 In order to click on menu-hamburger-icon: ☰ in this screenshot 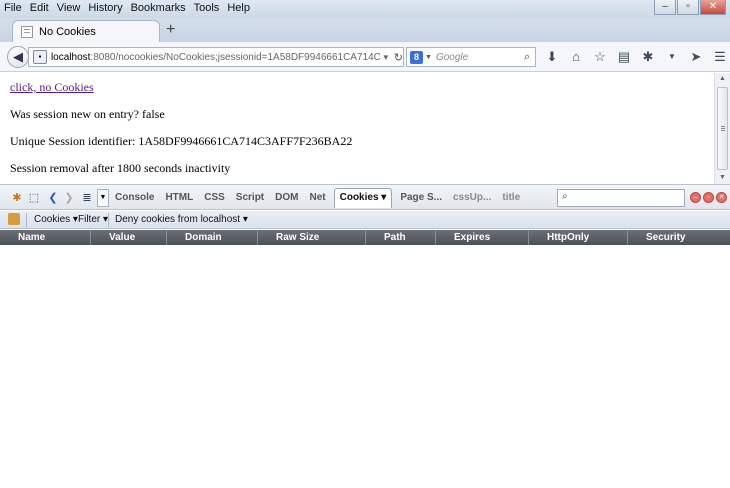, I will do `click(719, 57)`.